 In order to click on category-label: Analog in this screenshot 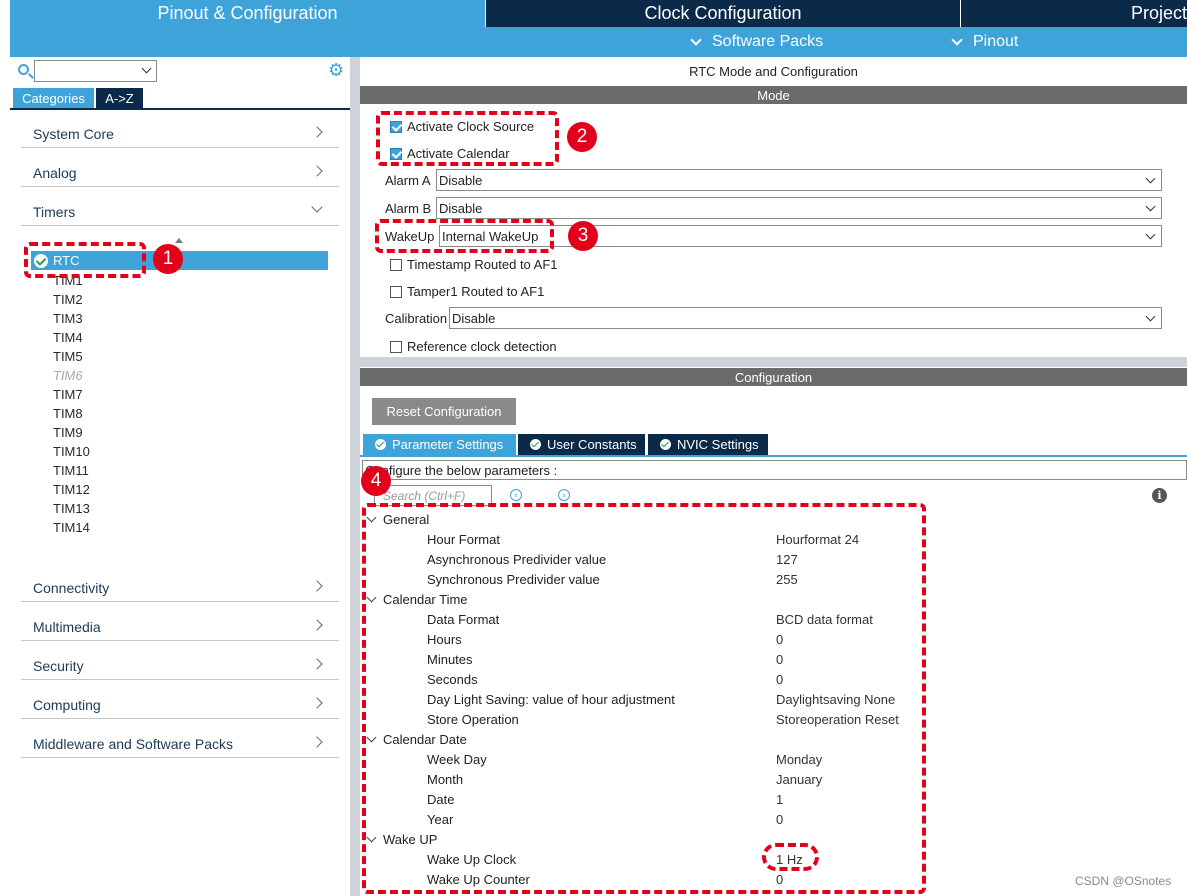, I will do `click(55, 173)`.